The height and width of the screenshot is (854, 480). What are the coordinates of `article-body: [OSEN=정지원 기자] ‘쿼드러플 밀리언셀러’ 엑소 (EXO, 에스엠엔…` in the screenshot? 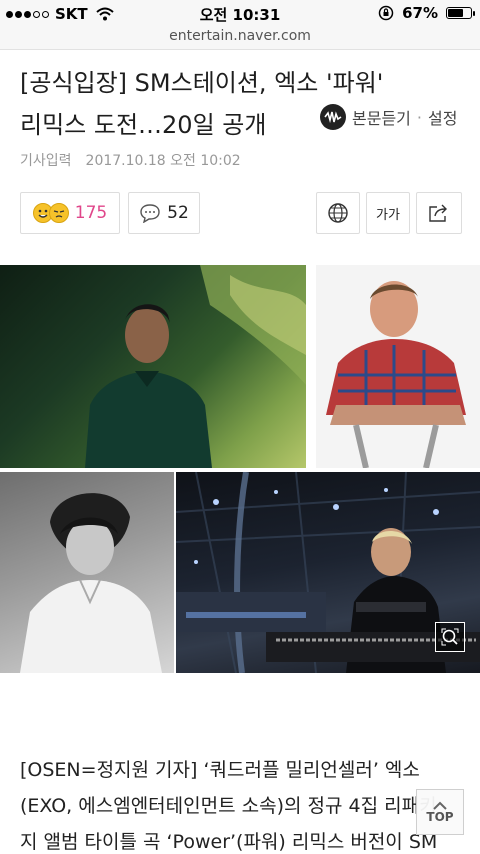 It's located at (240, 803).